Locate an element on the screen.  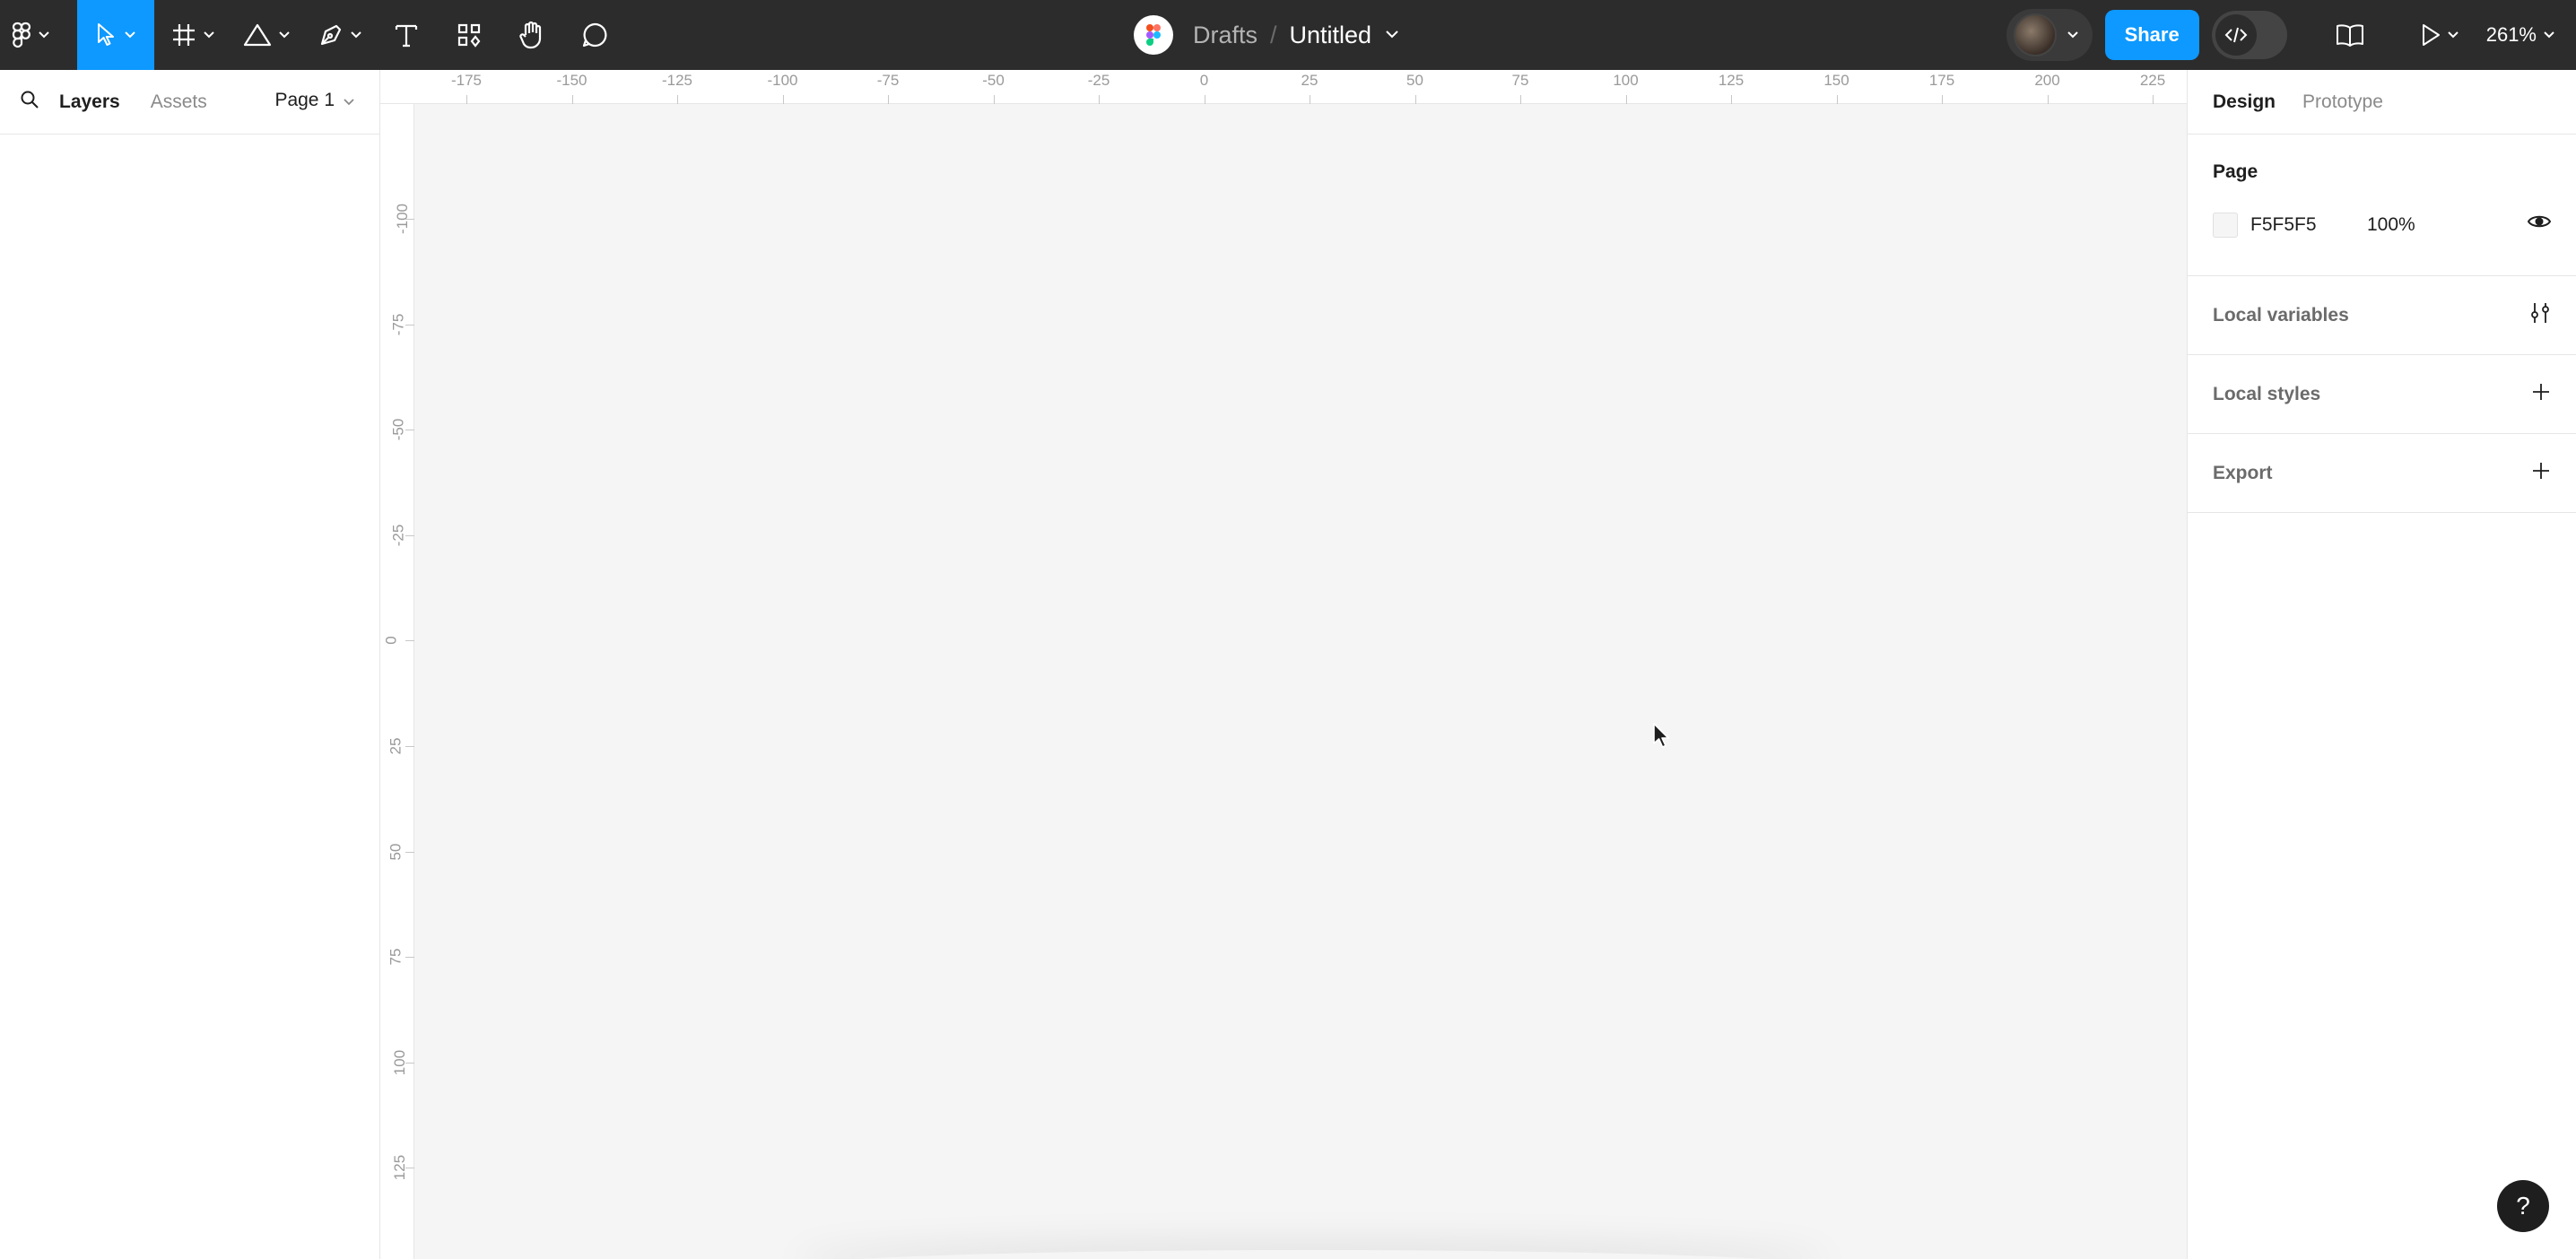
ruler-tick-label: -75 is located at coordinates (888, 80).